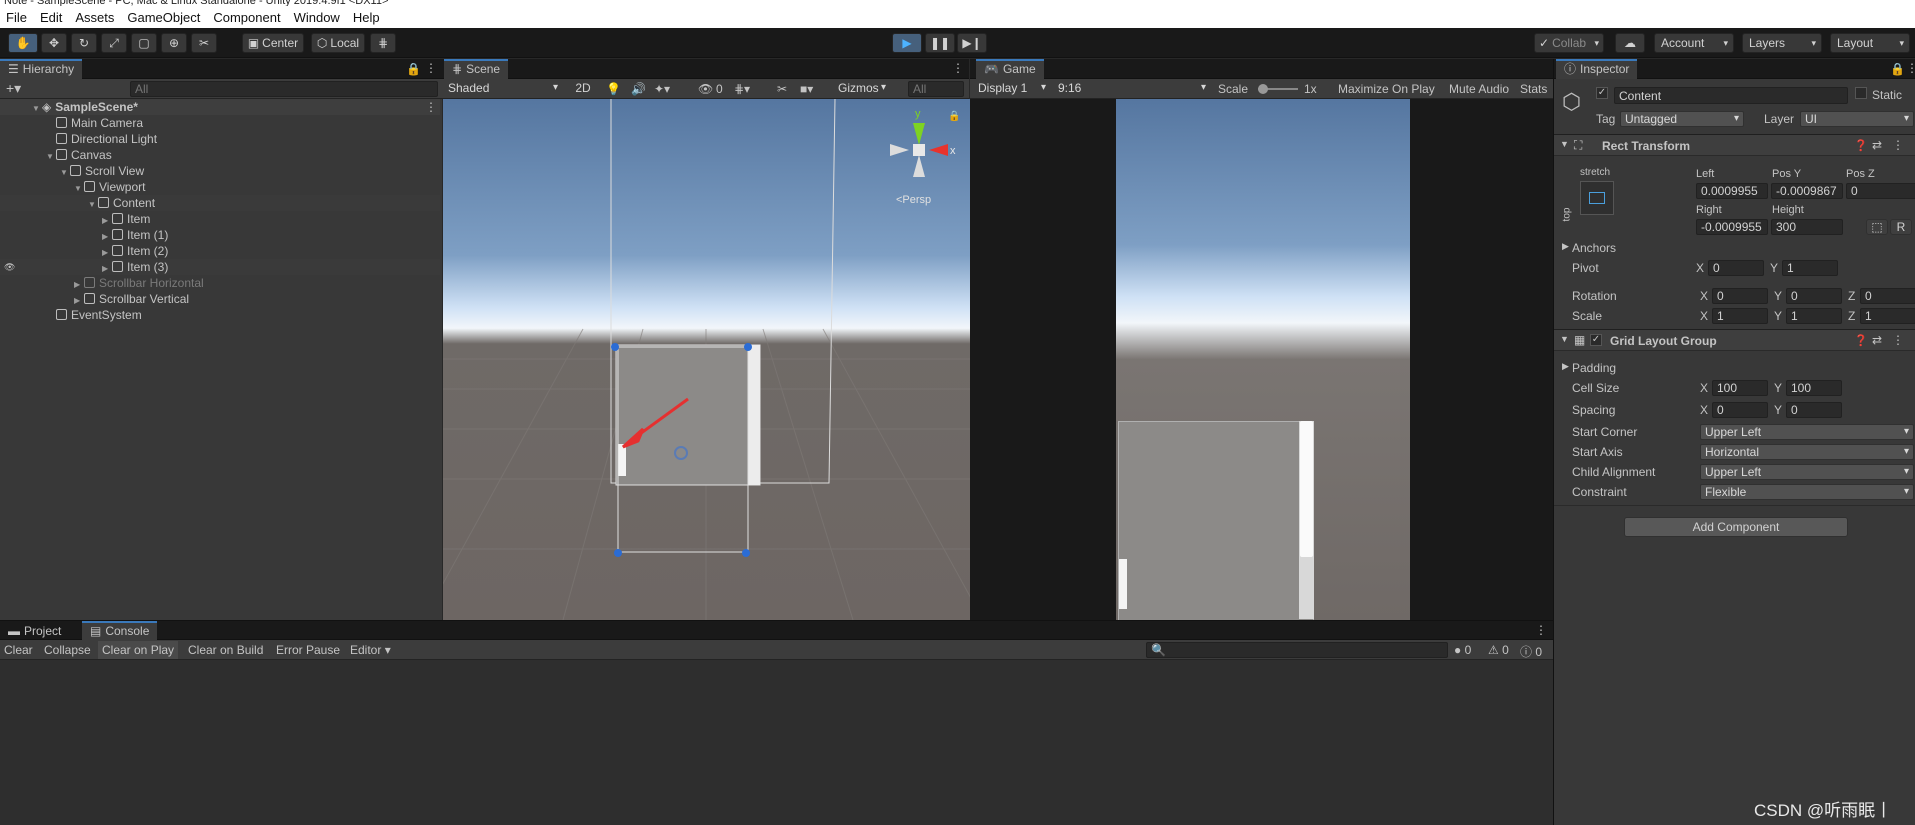 The width and height of the screenshot is (1915, 825). What do you see at coordinates (431, 68) in the screenshot?
I see `kebab-menu-icon: ⋮` at bounding box center [431, 68].